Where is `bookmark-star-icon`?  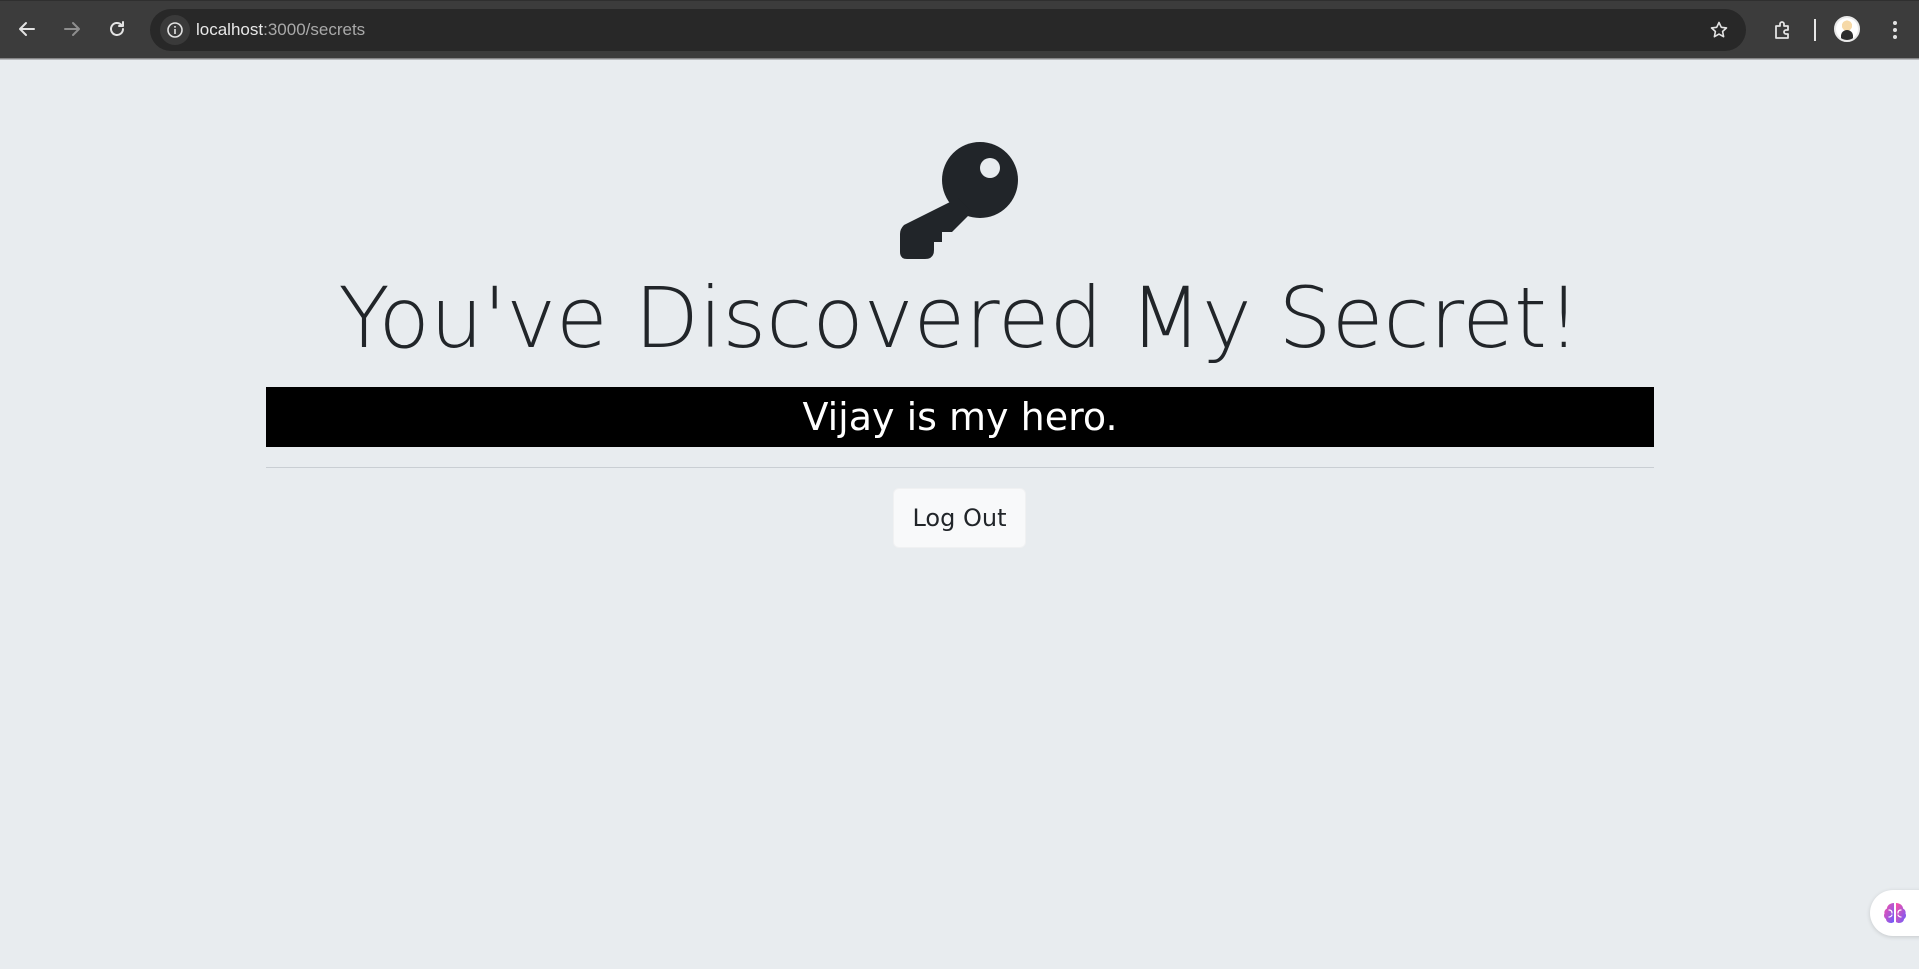 bookmark-star-icon is located at coordinates (1719, 30).